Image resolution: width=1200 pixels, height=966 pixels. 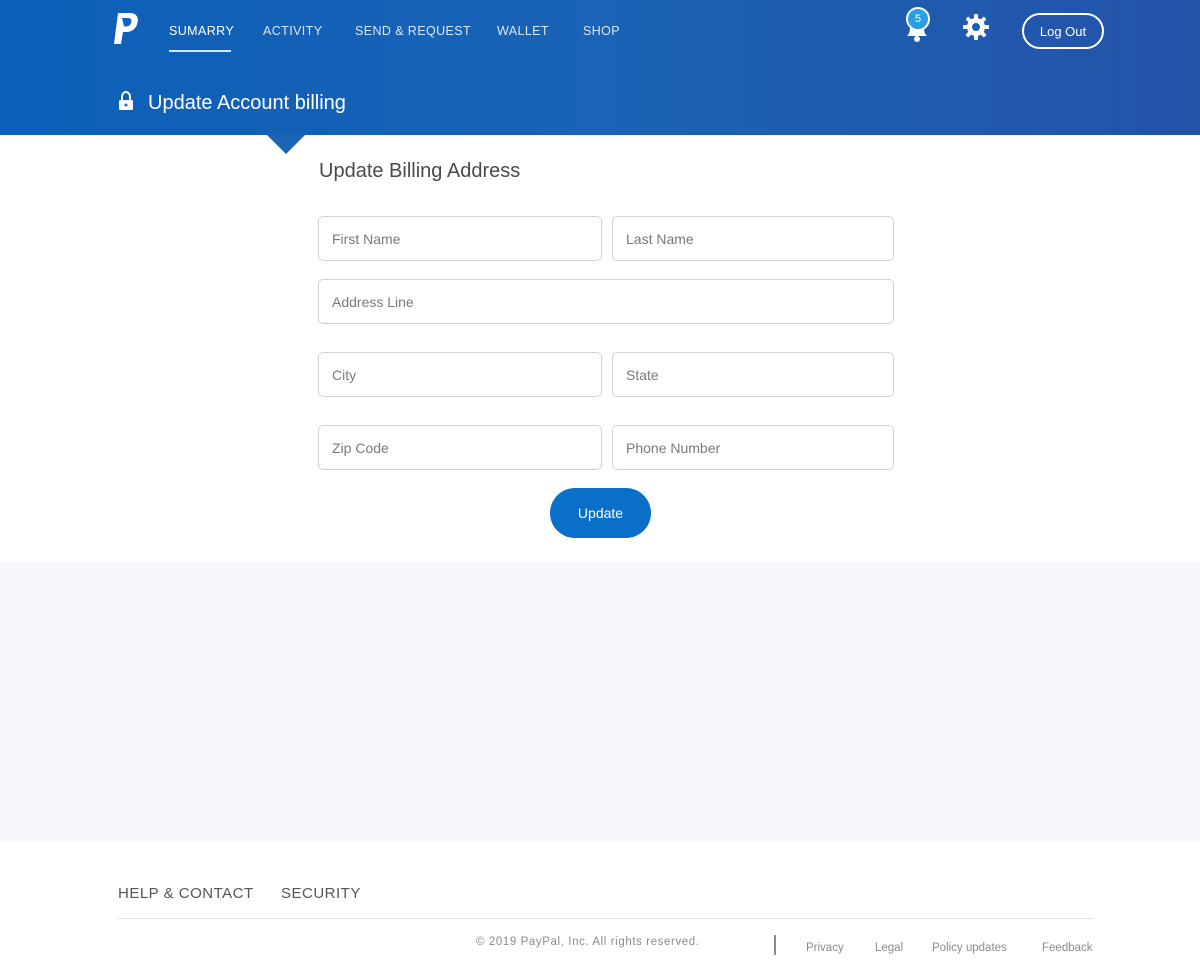 What do you see at coordinates (753, 238) in the screenshot?
I see `last-name-field` at bounding box center [753, 238].